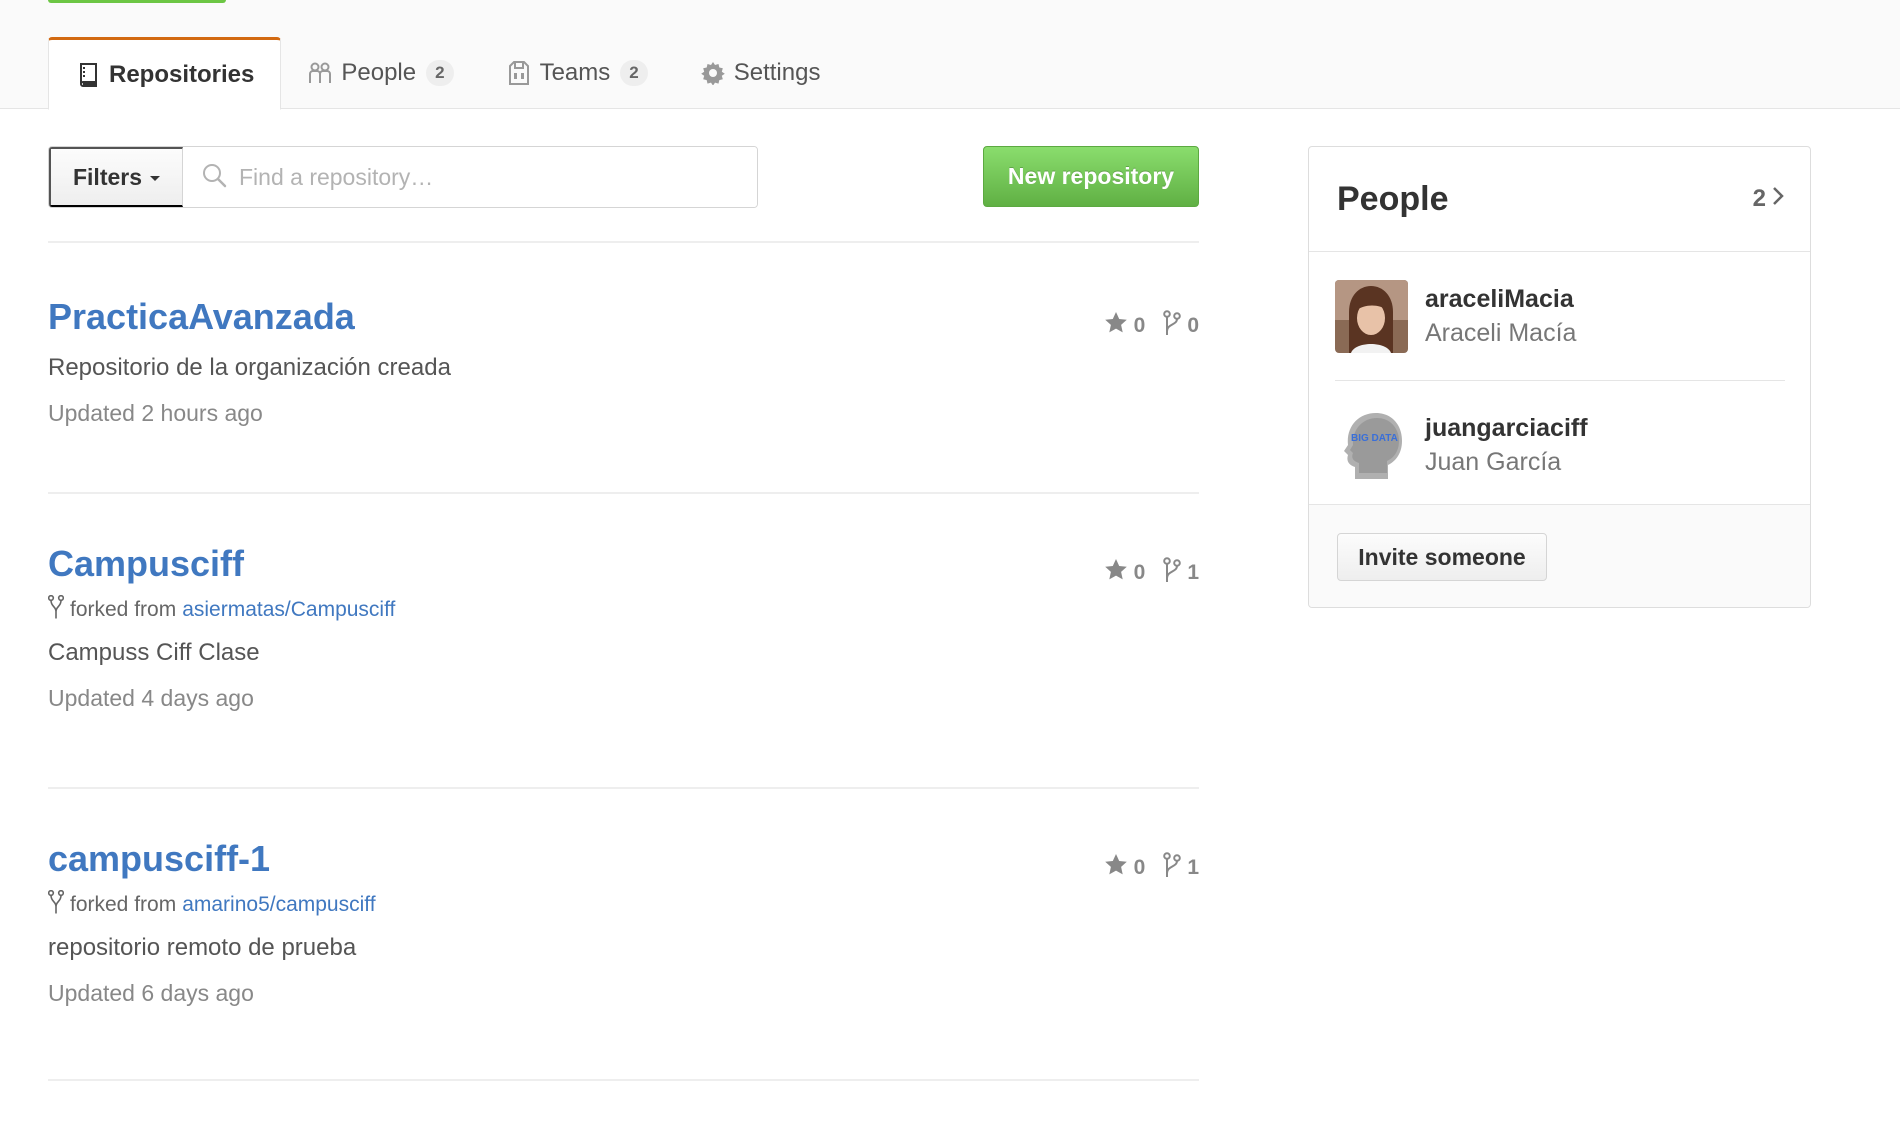 This screenshot has width=1900, height=1138. I want to click on fork-source: forked from amarino5/campusciff, so click(623, 904).